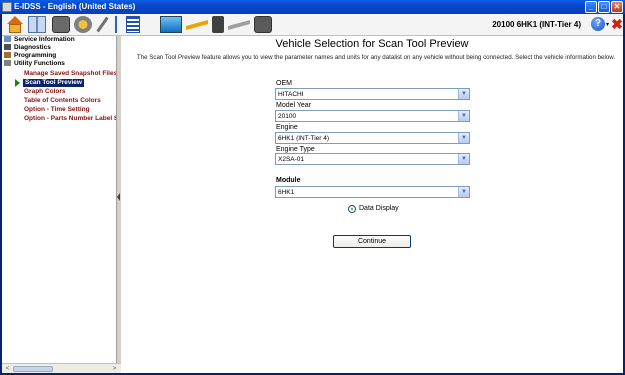  What do you see at coordinates (312, 25) in the screenshot?
I see `toolbar: 20100 6HK1 (INT-Tier 4) ? ▾ ✖` at bounding box center [312, 25].